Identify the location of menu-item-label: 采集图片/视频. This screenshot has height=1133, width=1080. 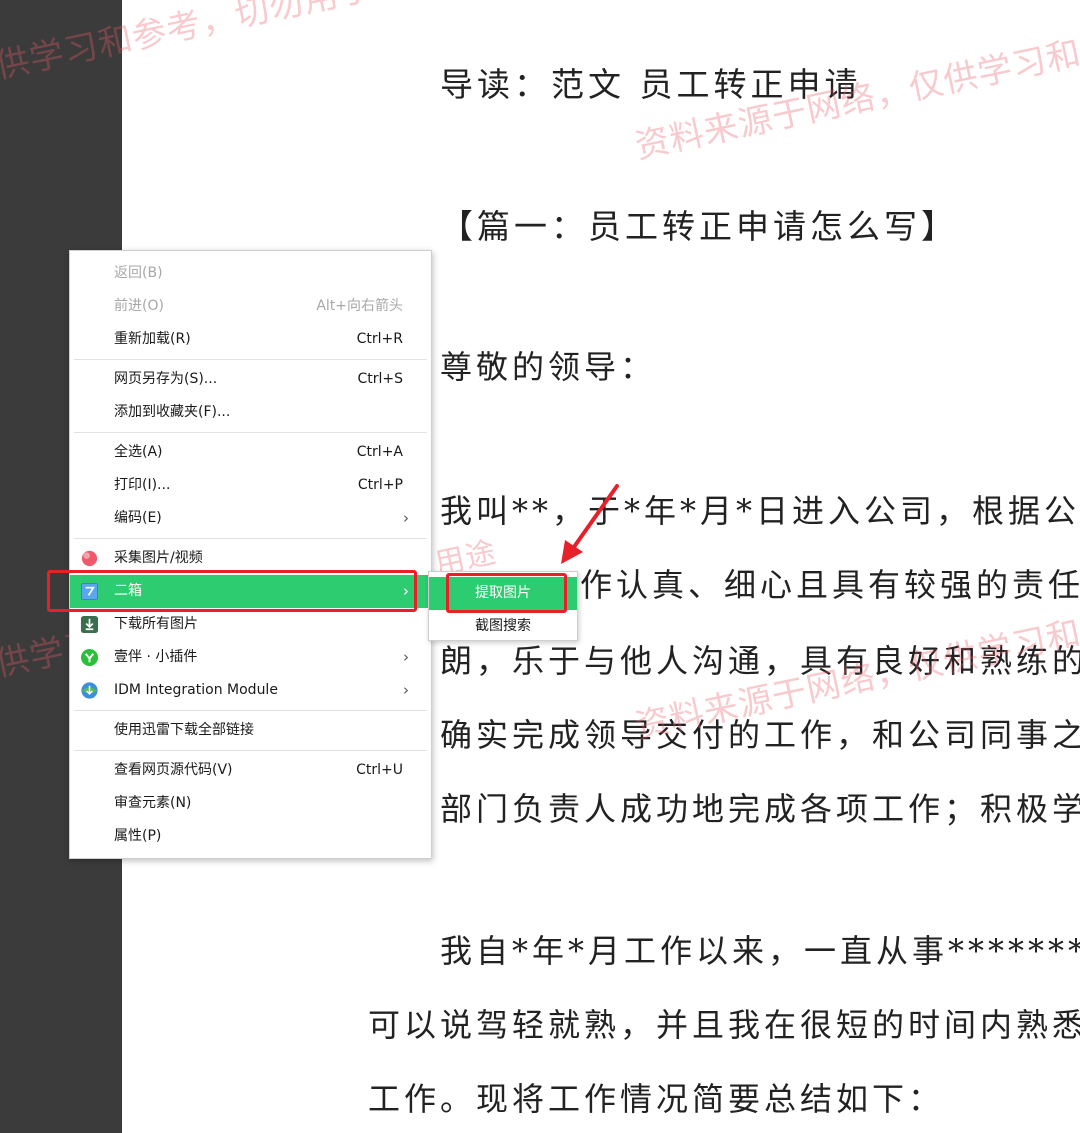
(158, 558).